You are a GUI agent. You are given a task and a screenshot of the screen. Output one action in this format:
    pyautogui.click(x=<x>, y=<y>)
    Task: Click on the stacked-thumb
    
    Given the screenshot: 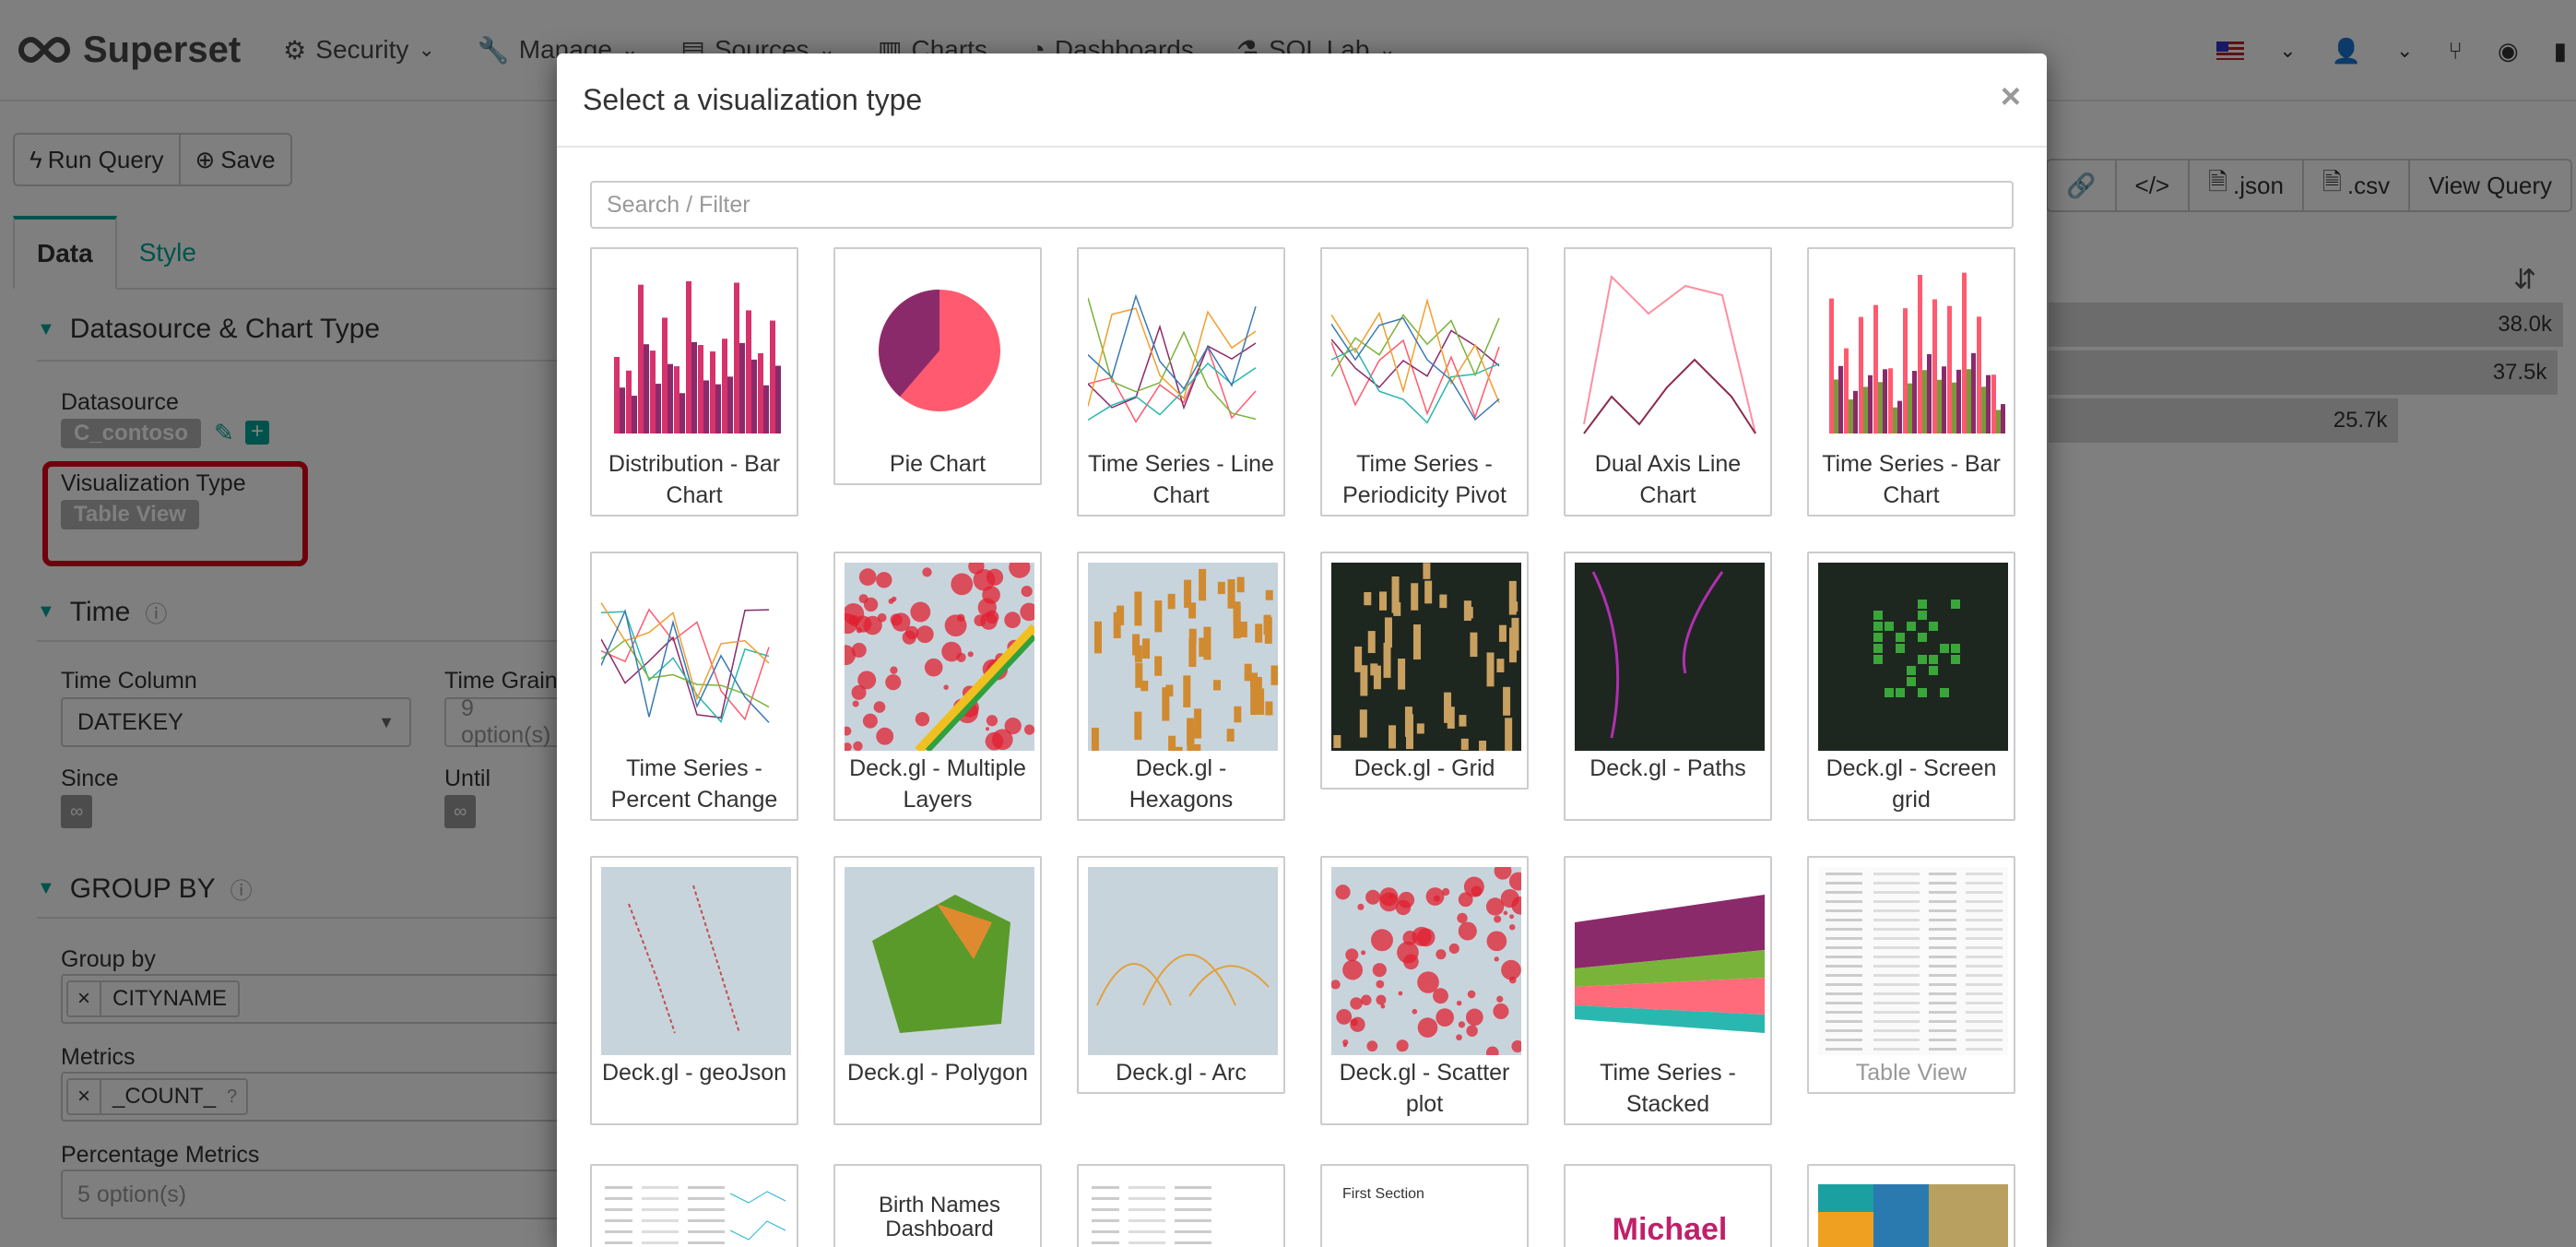 What is the action you would take?
    pyautogui.click(x=1670, y=961)
    